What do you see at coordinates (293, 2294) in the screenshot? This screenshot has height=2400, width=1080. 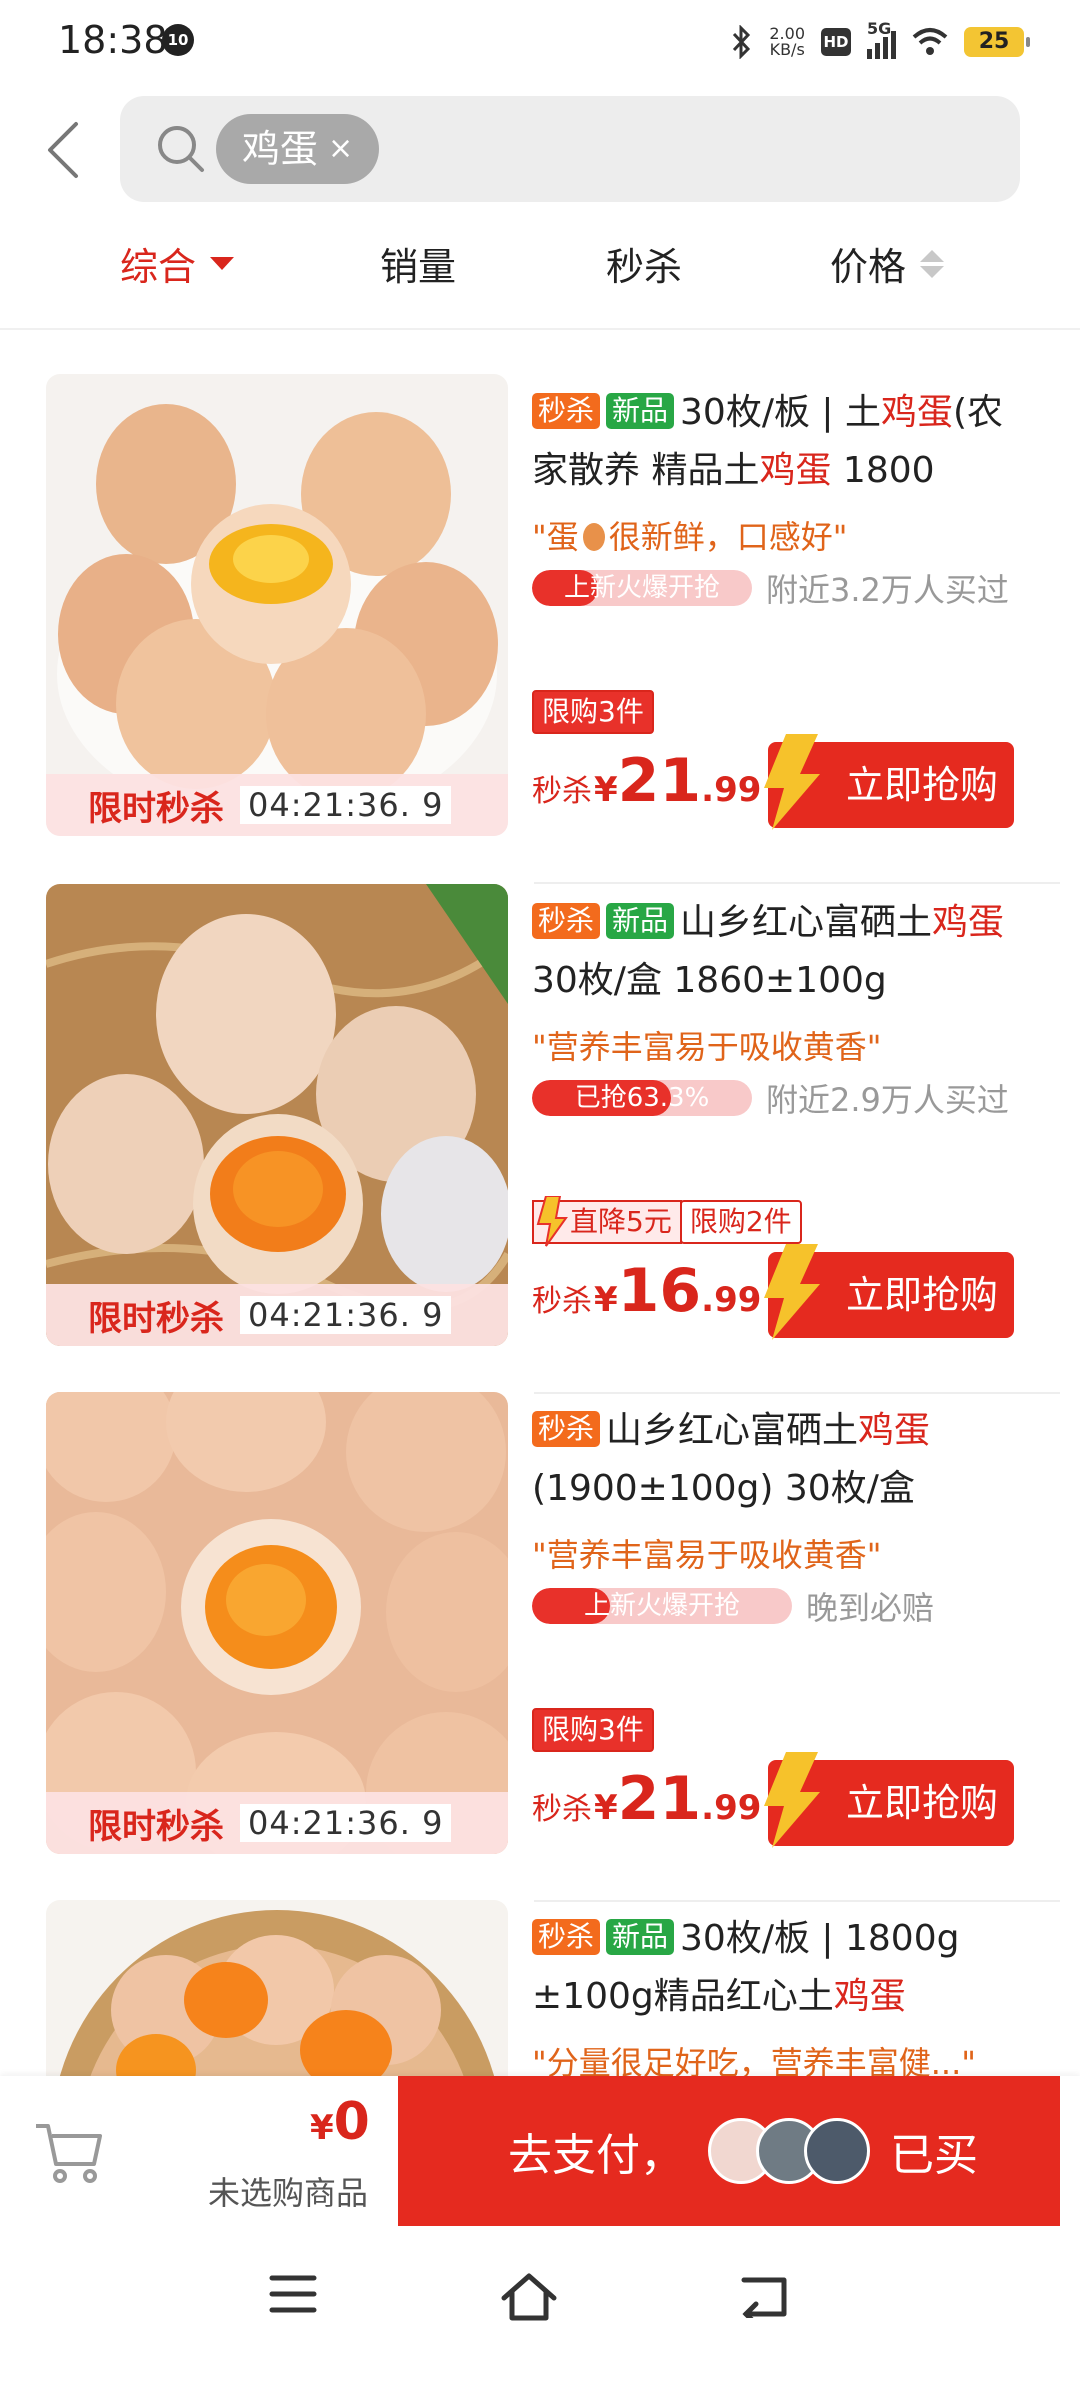 I see `menu-icon` at bounding box center [293, 2294].